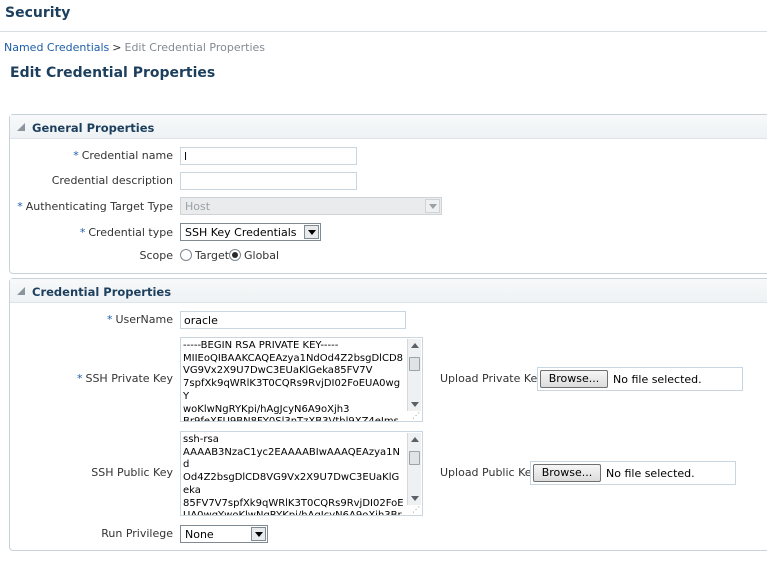 The image size is (767, 564). Describe the element at coordinates (38, 13) in the screenshot. I see `page-header-title: Security` at that location.